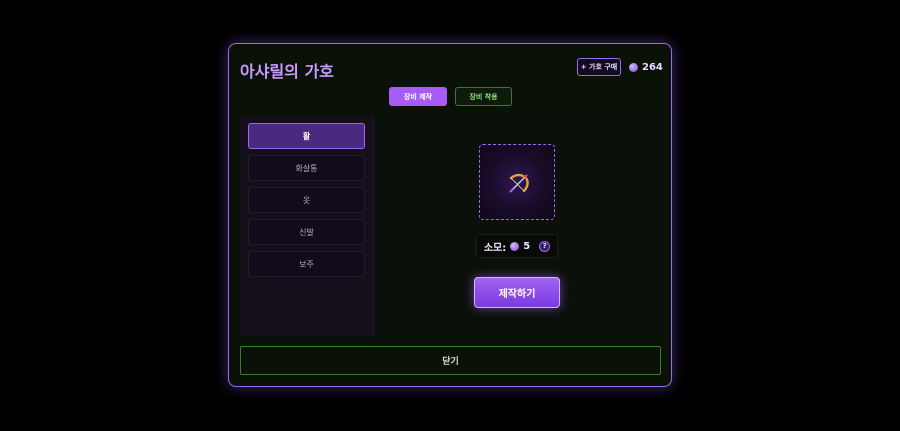 The image size is (900, 431). What do you see at coordinates (418, 96) in the screenshot?
I see `tab-craft: 장비 제작` at bounding box center [418, 96].